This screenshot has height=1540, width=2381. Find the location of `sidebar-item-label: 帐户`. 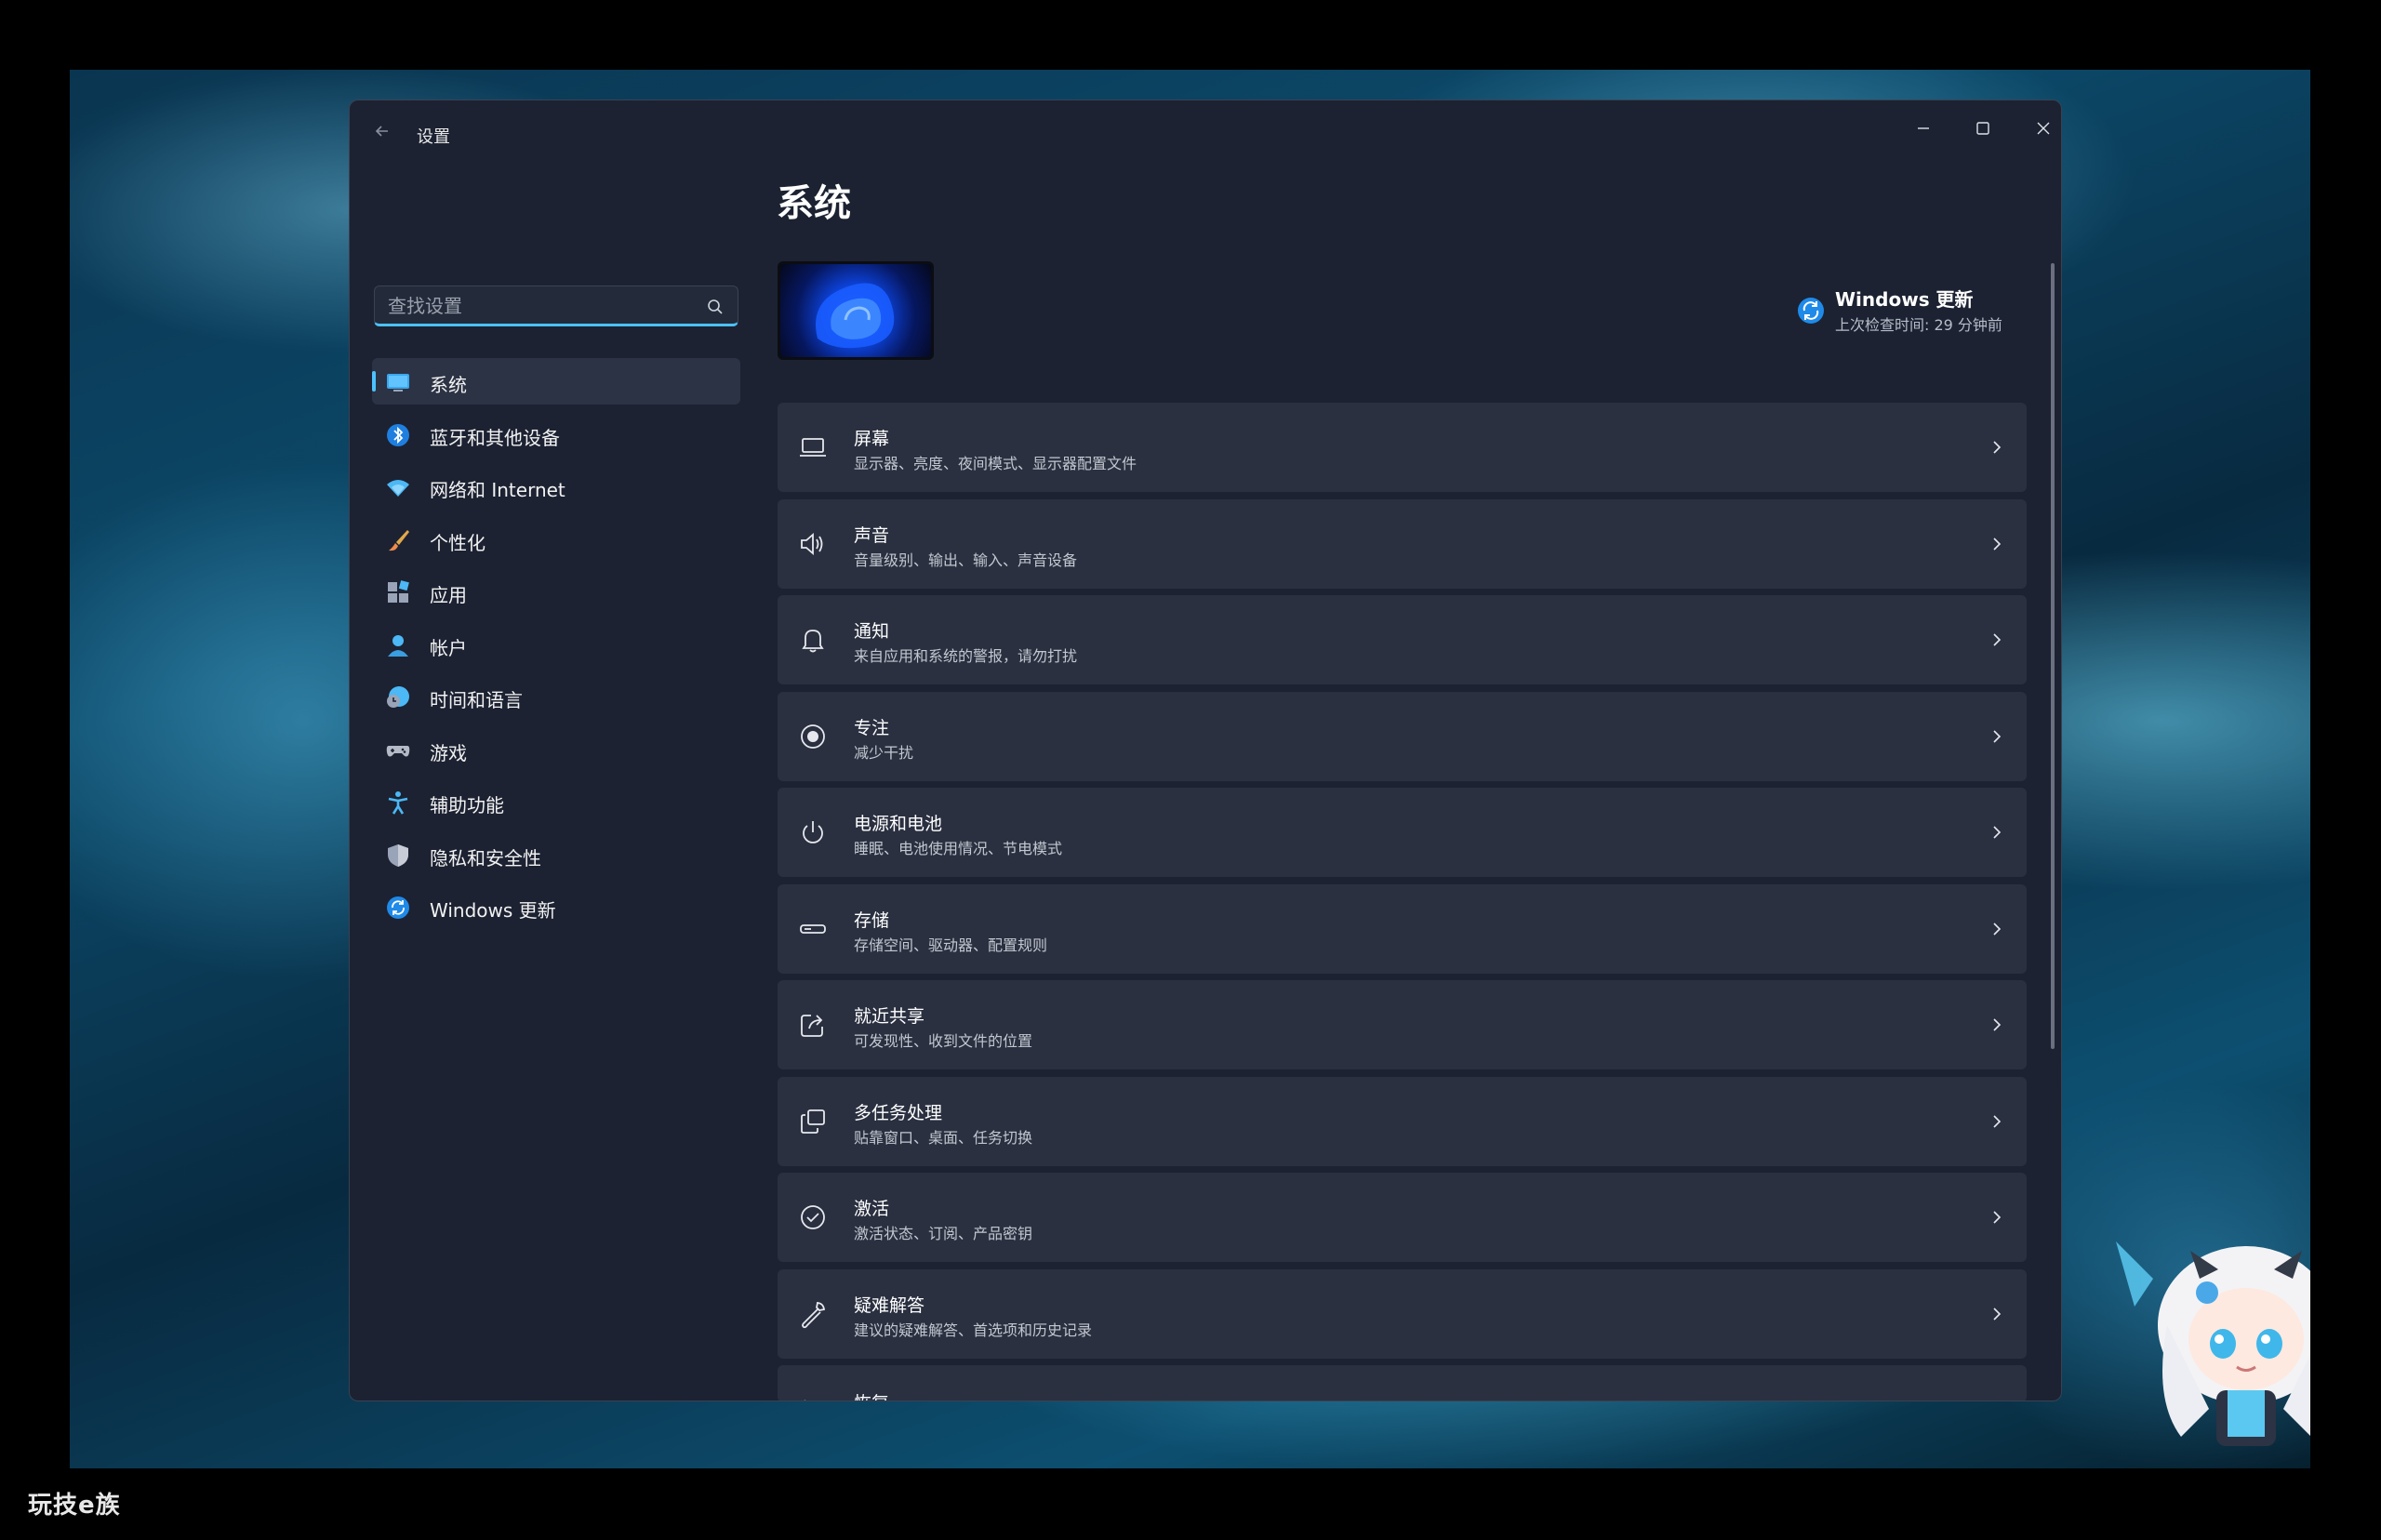

sidebar-item-label: 帐户 is located at coordinates (449, 647).